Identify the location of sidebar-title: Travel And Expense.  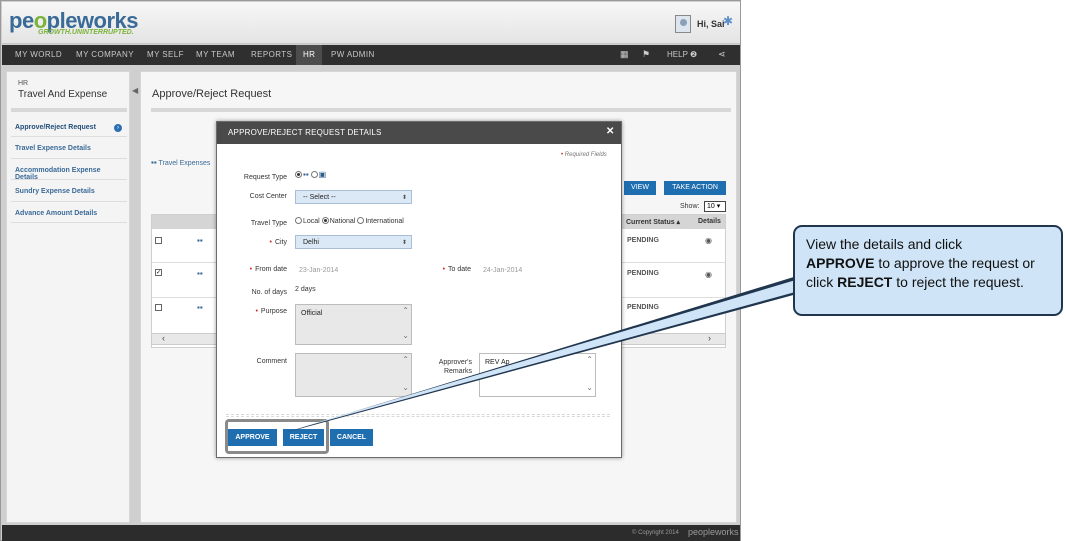
(63, 94).